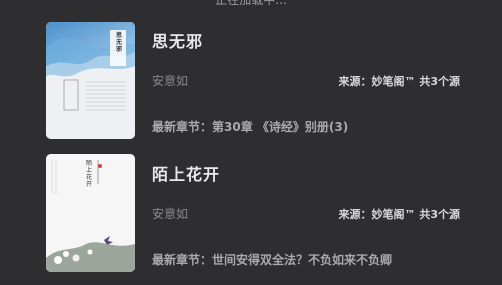 The width and height of the screenshot is (502, 285). Describe the element at coordinates (186, 174) in the screenshot. I see `book-title: 陌上花开` at that location.